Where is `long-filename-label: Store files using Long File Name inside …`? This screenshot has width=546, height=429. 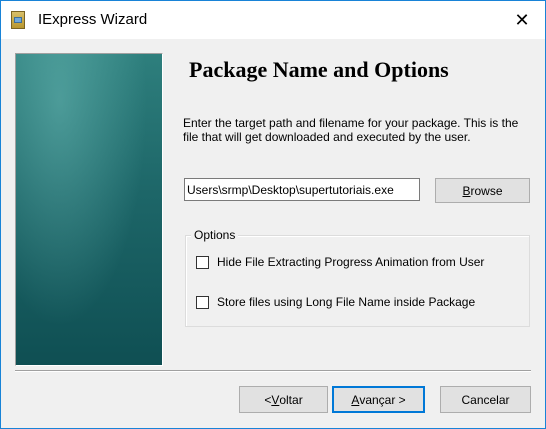 long-filename-label: Store files using Long File Name inside … is located at coordinates (346, 302).